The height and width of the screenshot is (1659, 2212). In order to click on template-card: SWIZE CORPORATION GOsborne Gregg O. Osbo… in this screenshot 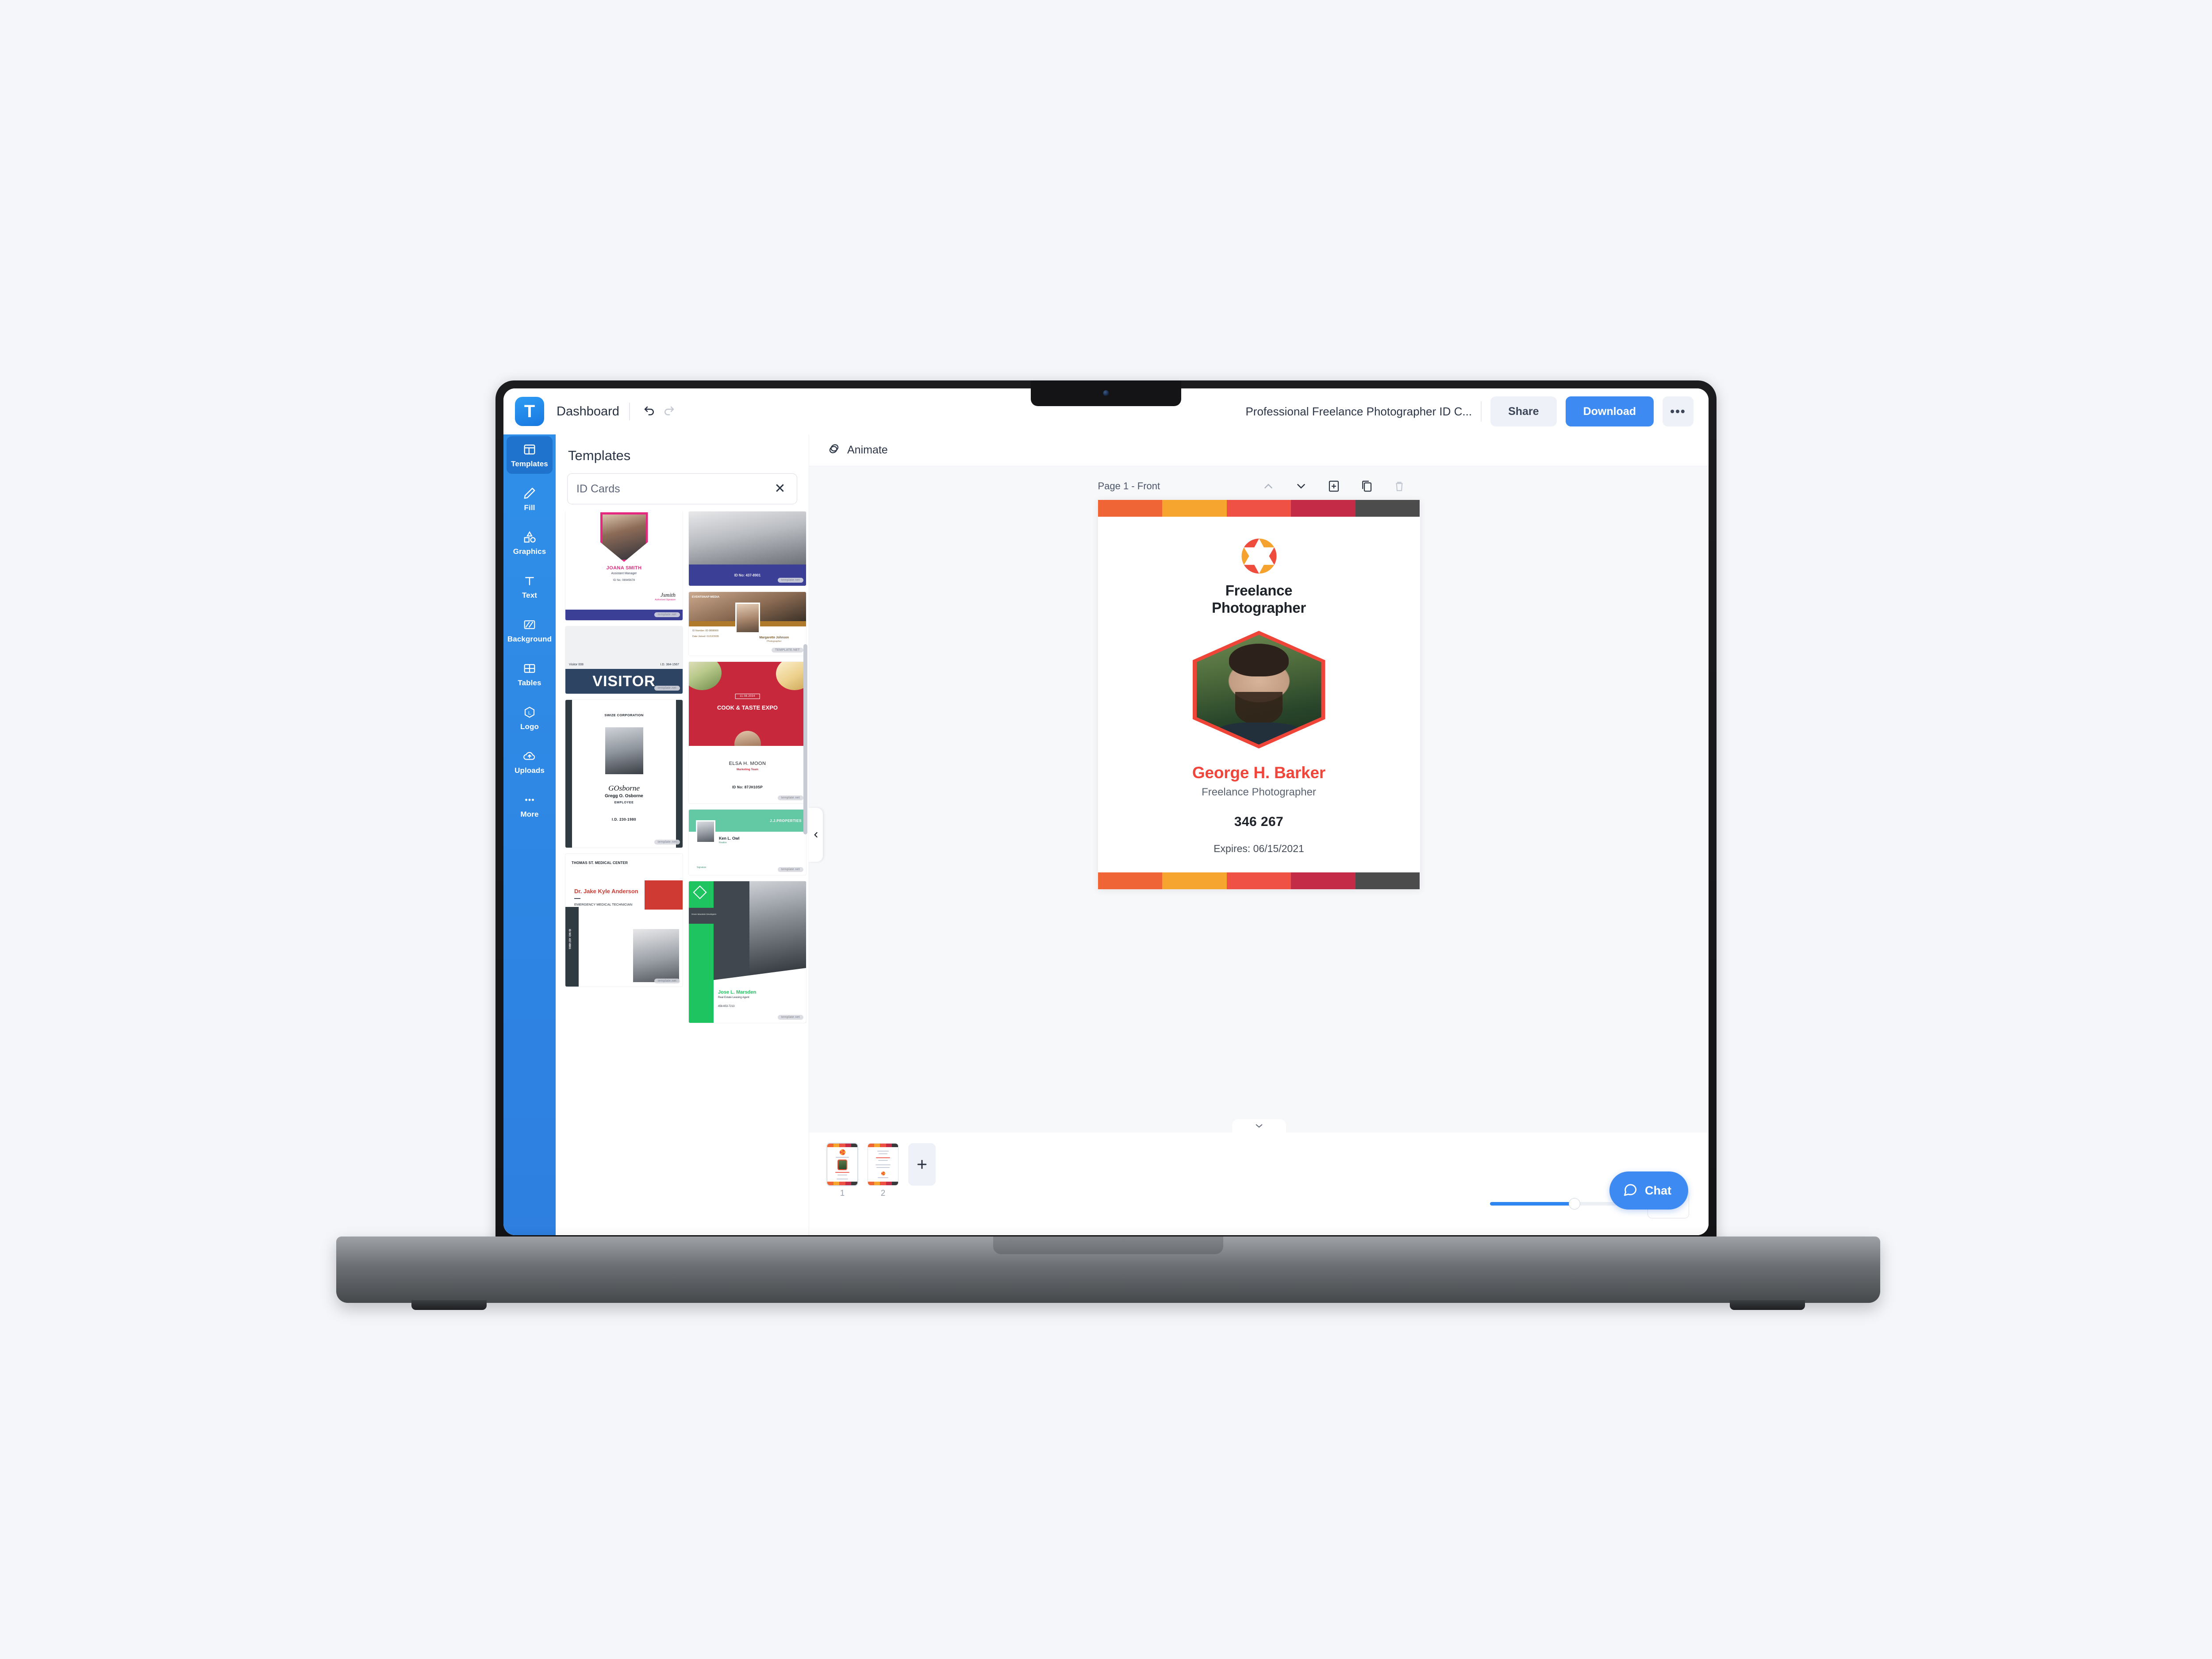, I will do `click(624, 774)`.